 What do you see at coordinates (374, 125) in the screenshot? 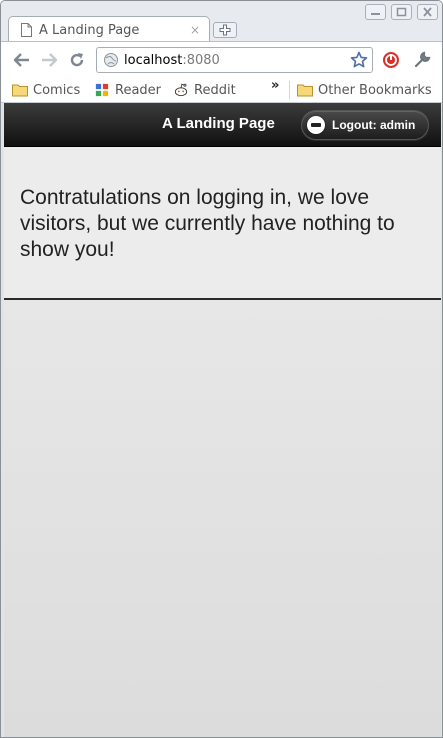
I see `logout-label: Logout: admin` at bounding box center [374, 125].